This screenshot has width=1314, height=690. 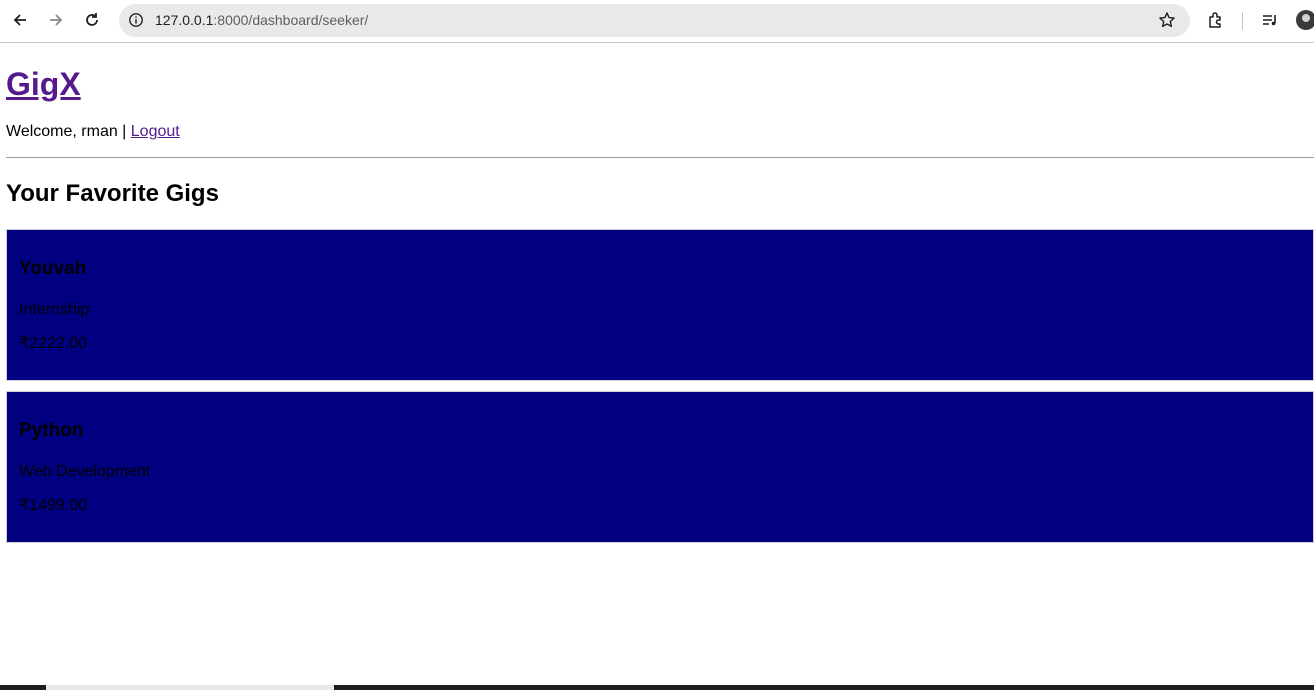 I want to click on gig-price: ₹1499.00, so click(x=53, y=505).